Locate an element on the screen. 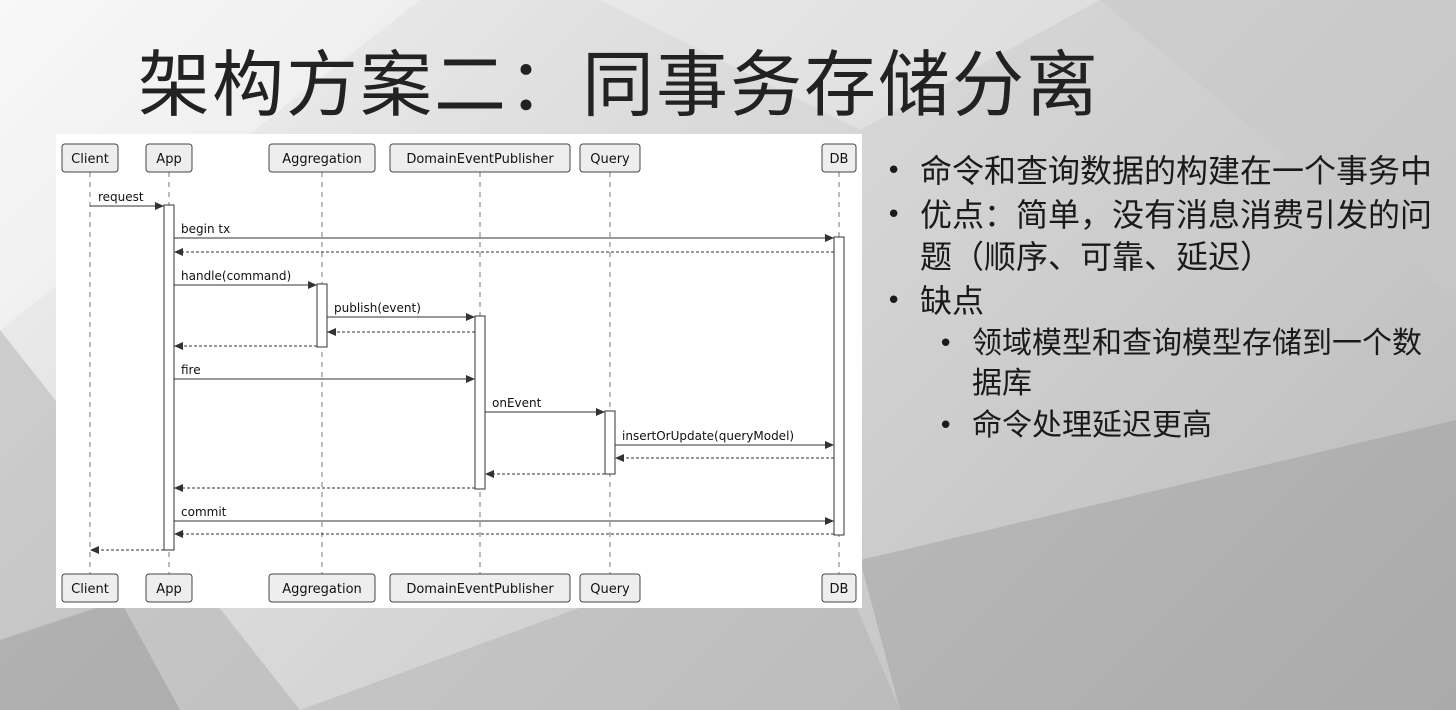 The height and width of the screenshot is (710, 1456). page-title: 架构方案二：同事务存储分离 is located at coordinates (619, 85).